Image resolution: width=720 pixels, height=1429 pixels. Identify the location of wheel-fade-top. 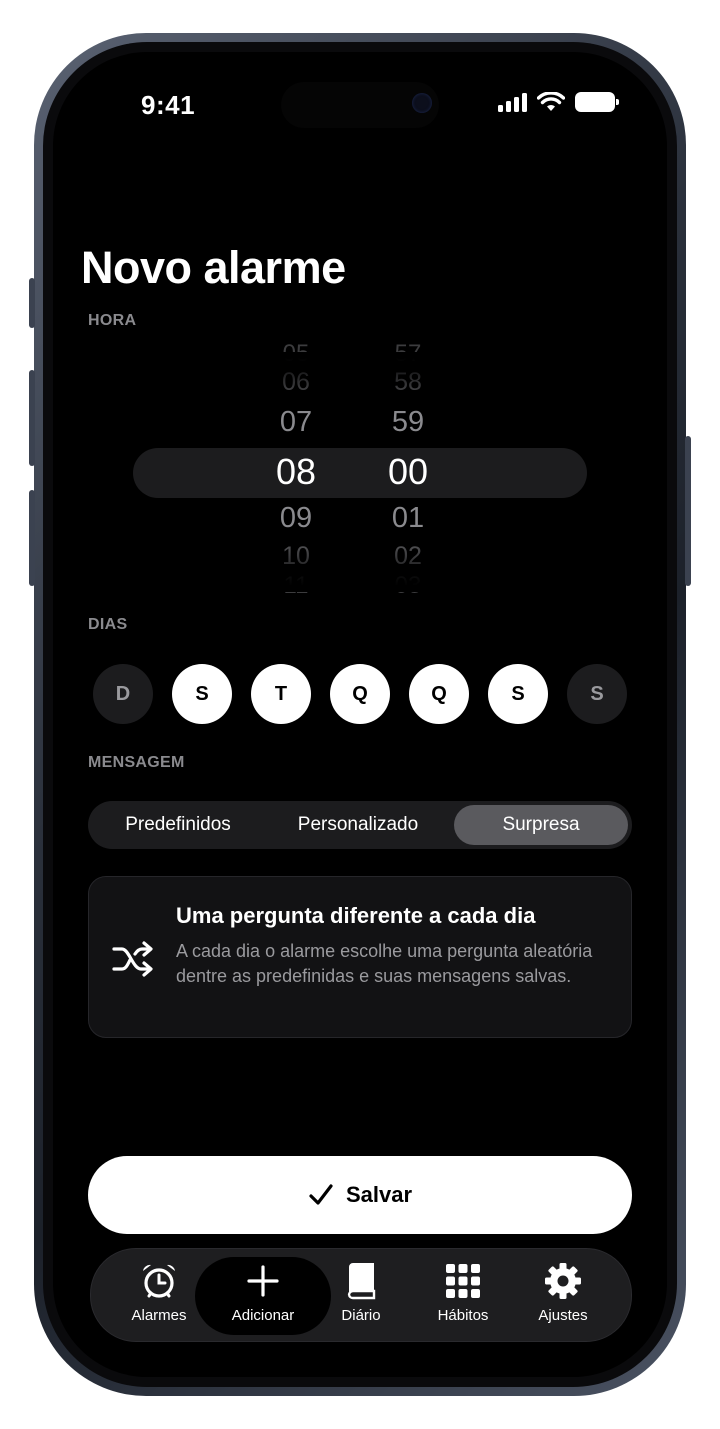
(363, 382).